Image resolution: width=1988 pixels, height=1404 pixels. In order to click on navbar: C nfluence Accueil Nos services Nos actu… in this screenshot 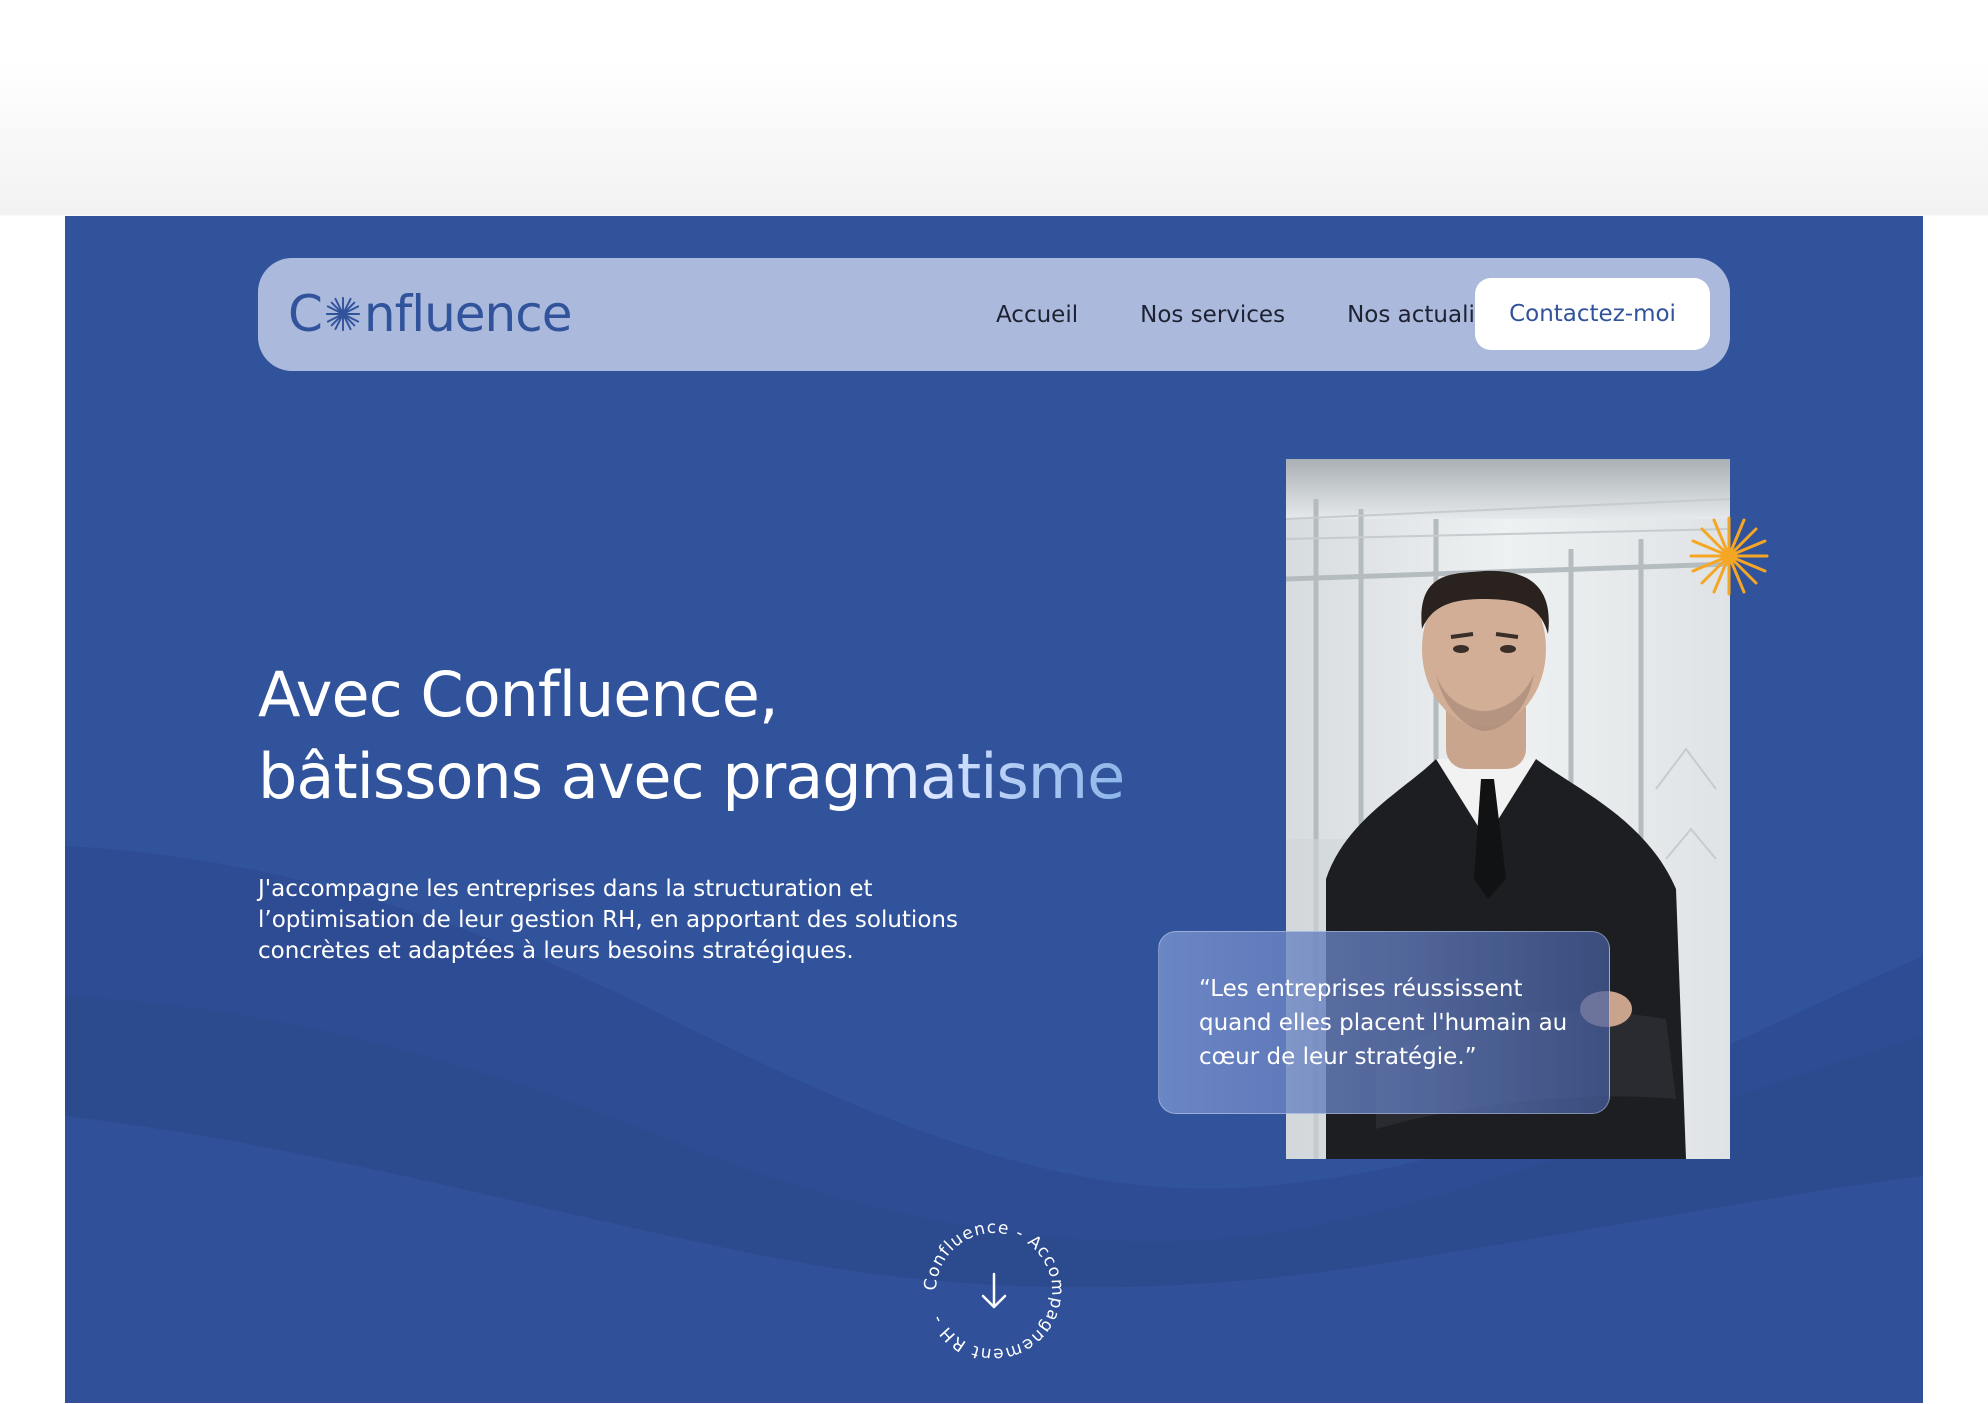, I will do `click(994, 314)`.